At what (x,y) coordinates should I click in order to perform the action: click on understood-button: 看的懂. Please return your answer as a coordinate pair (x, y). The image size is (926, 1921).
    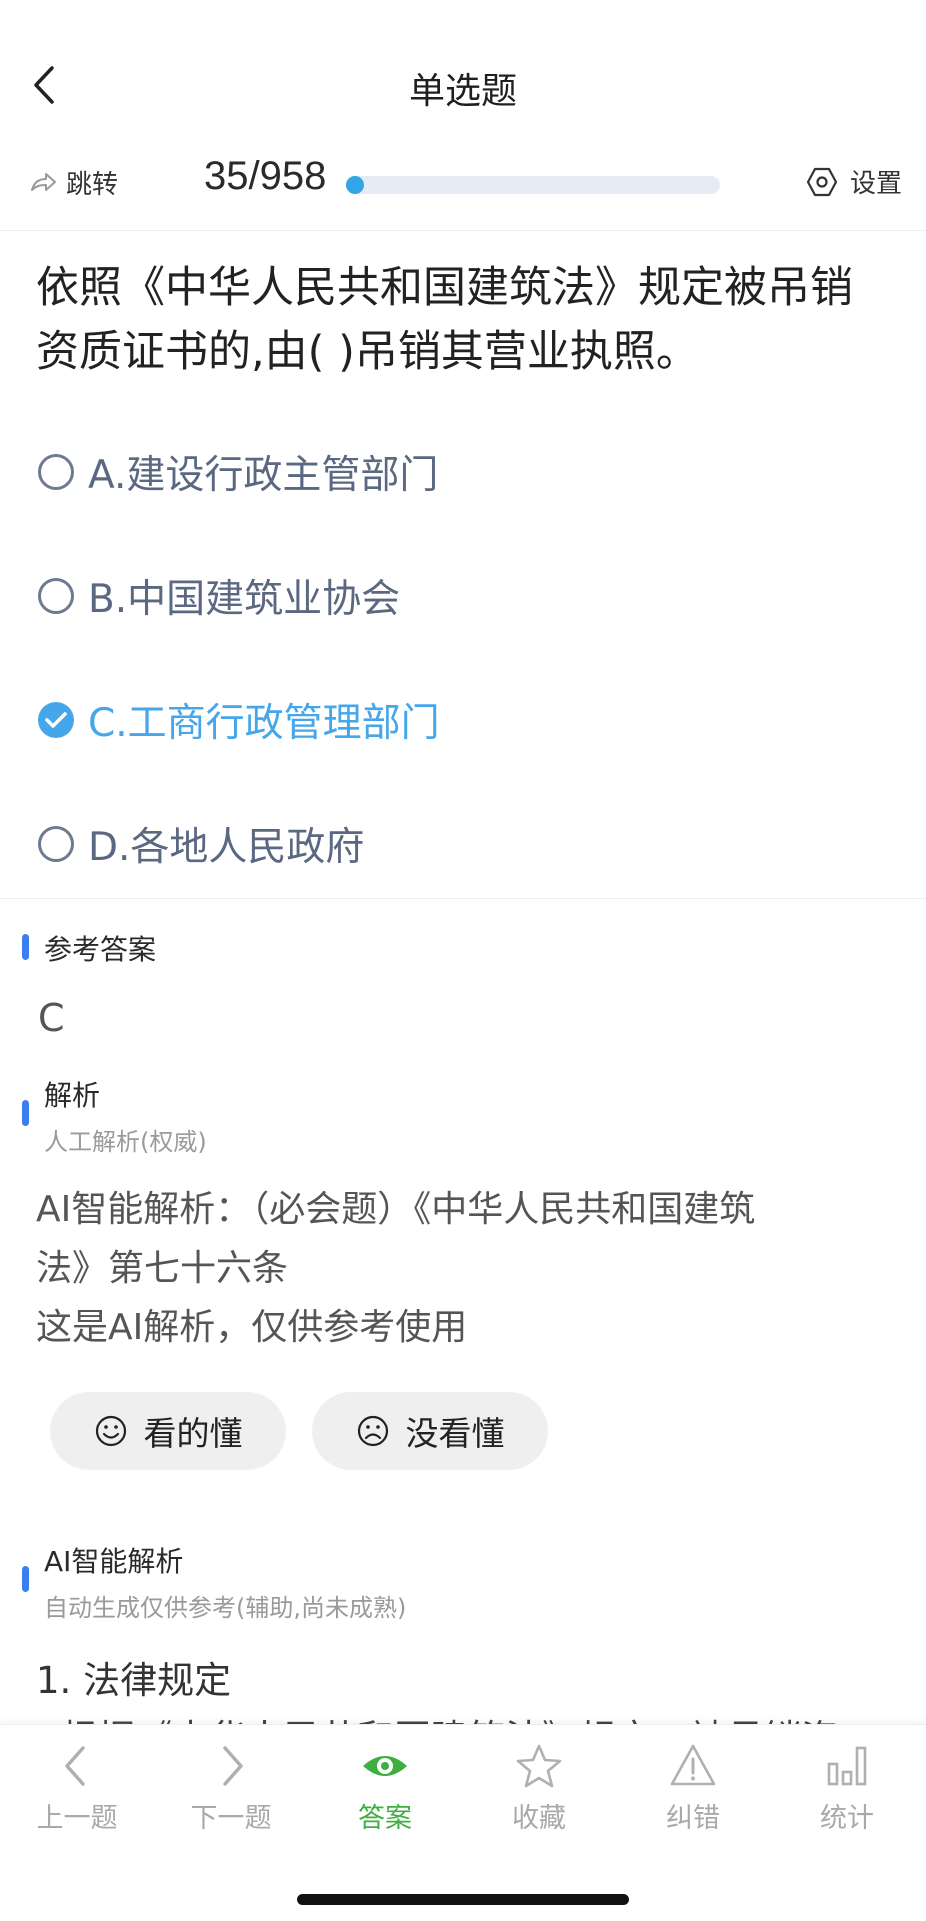
    Looking at the image, I should click on (168, 1431).